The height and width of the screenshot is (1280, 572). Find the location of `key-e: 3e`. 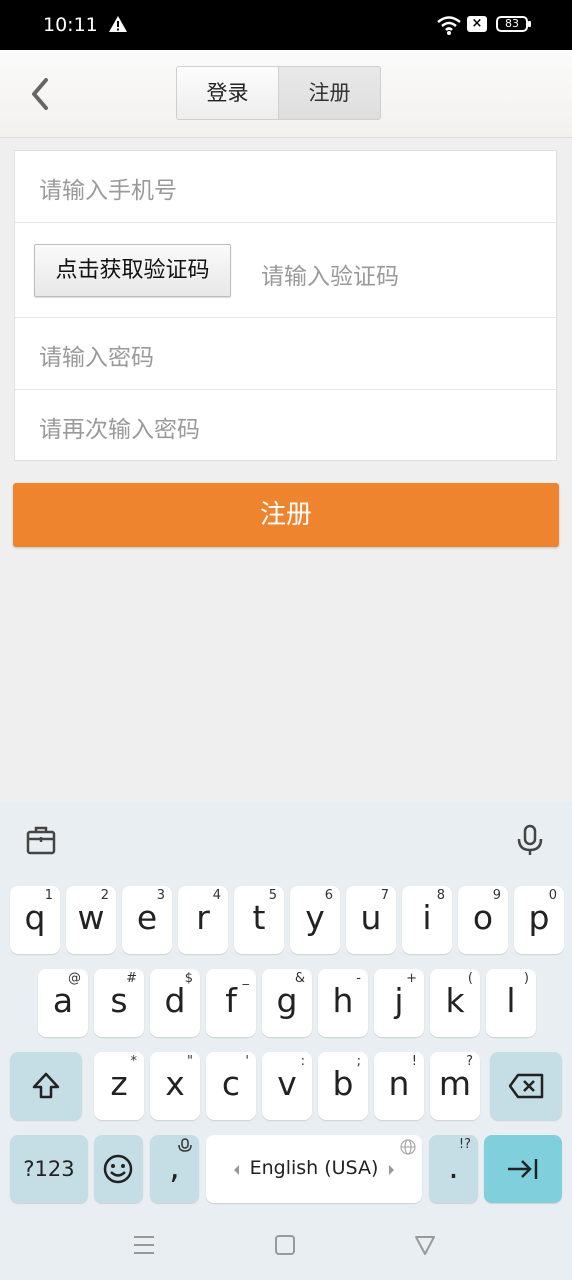

key-e: 3e is located at coordinates (147, 920).